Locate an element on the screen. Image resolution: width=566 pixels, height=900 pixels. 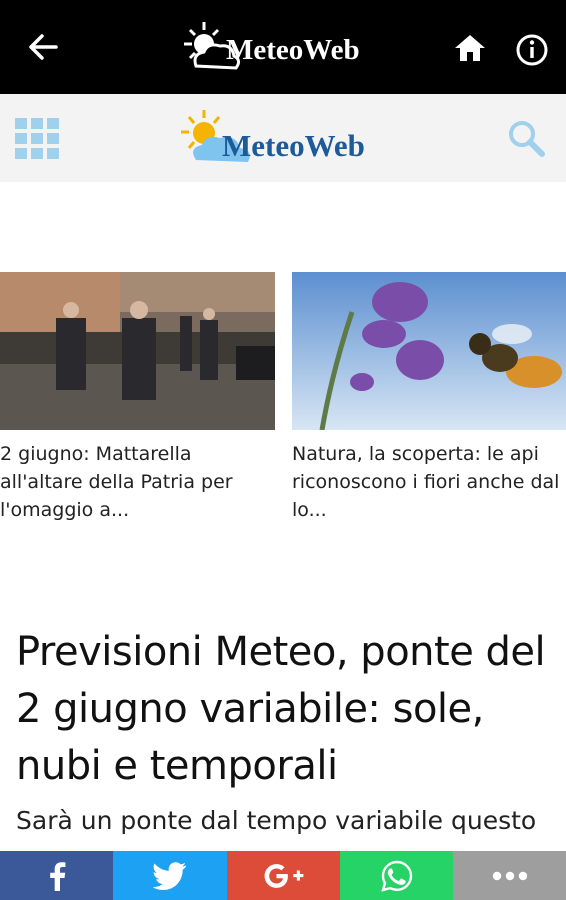
app-logo: MeteoWeb is located at coordinates (287, 49).